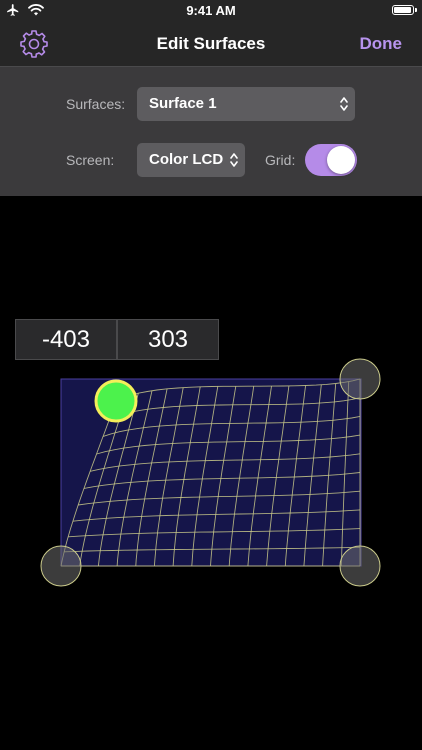 The width and height of the screenshot is (422, 750). I want to click on top-left-handle, so click(116, 401).